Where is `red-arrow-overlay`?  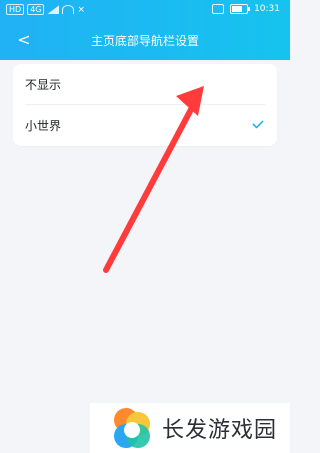 red-arrow-overlay is located at coordinates (153, 179).